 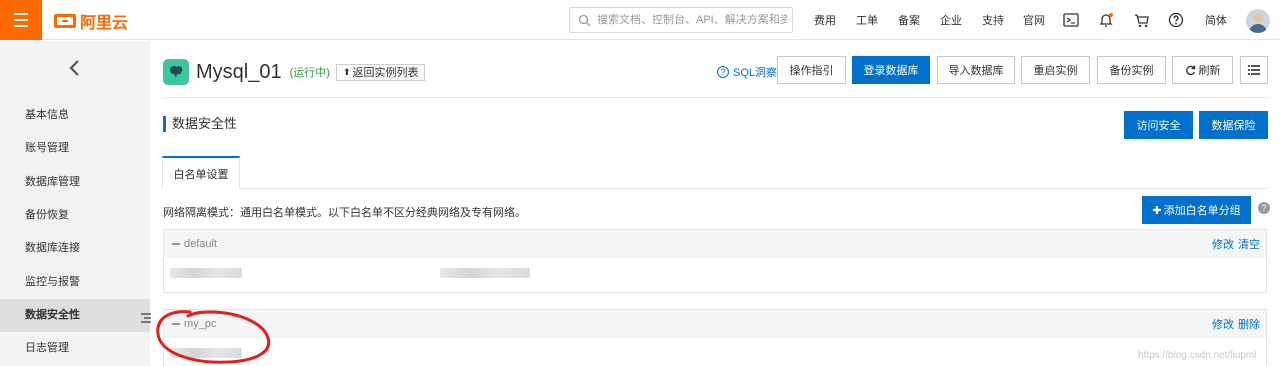 I want to click on restart-instance-button: 重启实例, so click(x=1055, y=70).